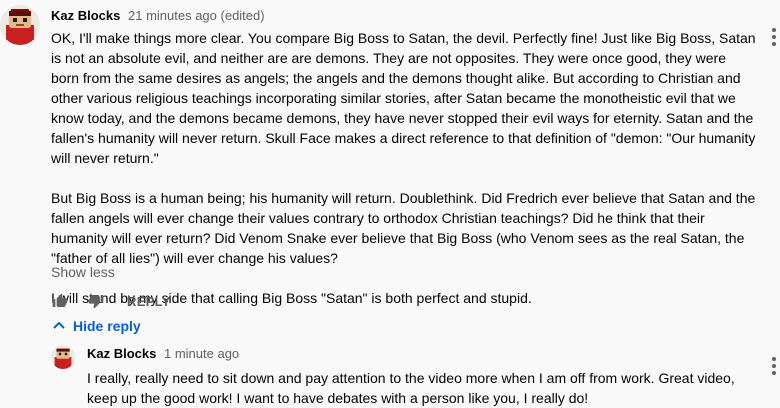  What do you see at coordinates (201, 353) in the screenshot?
I see `reply-timestamp: 1 minute ago` at bounding box center [201, 353].